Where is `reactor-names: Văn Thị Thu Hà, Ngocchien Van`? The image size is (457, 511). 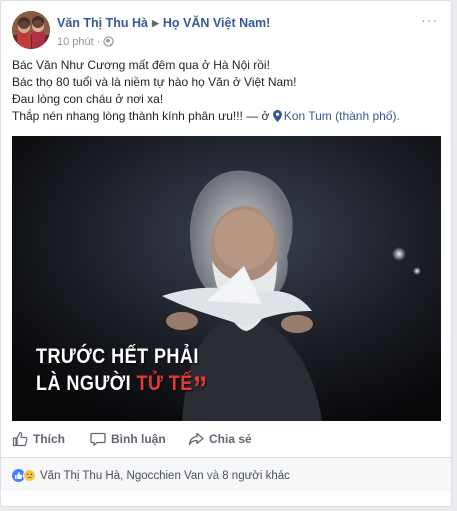 reactor-names: Văn Thị Thu Hà, Ngocchien Van is located at coordinates (122, 476).